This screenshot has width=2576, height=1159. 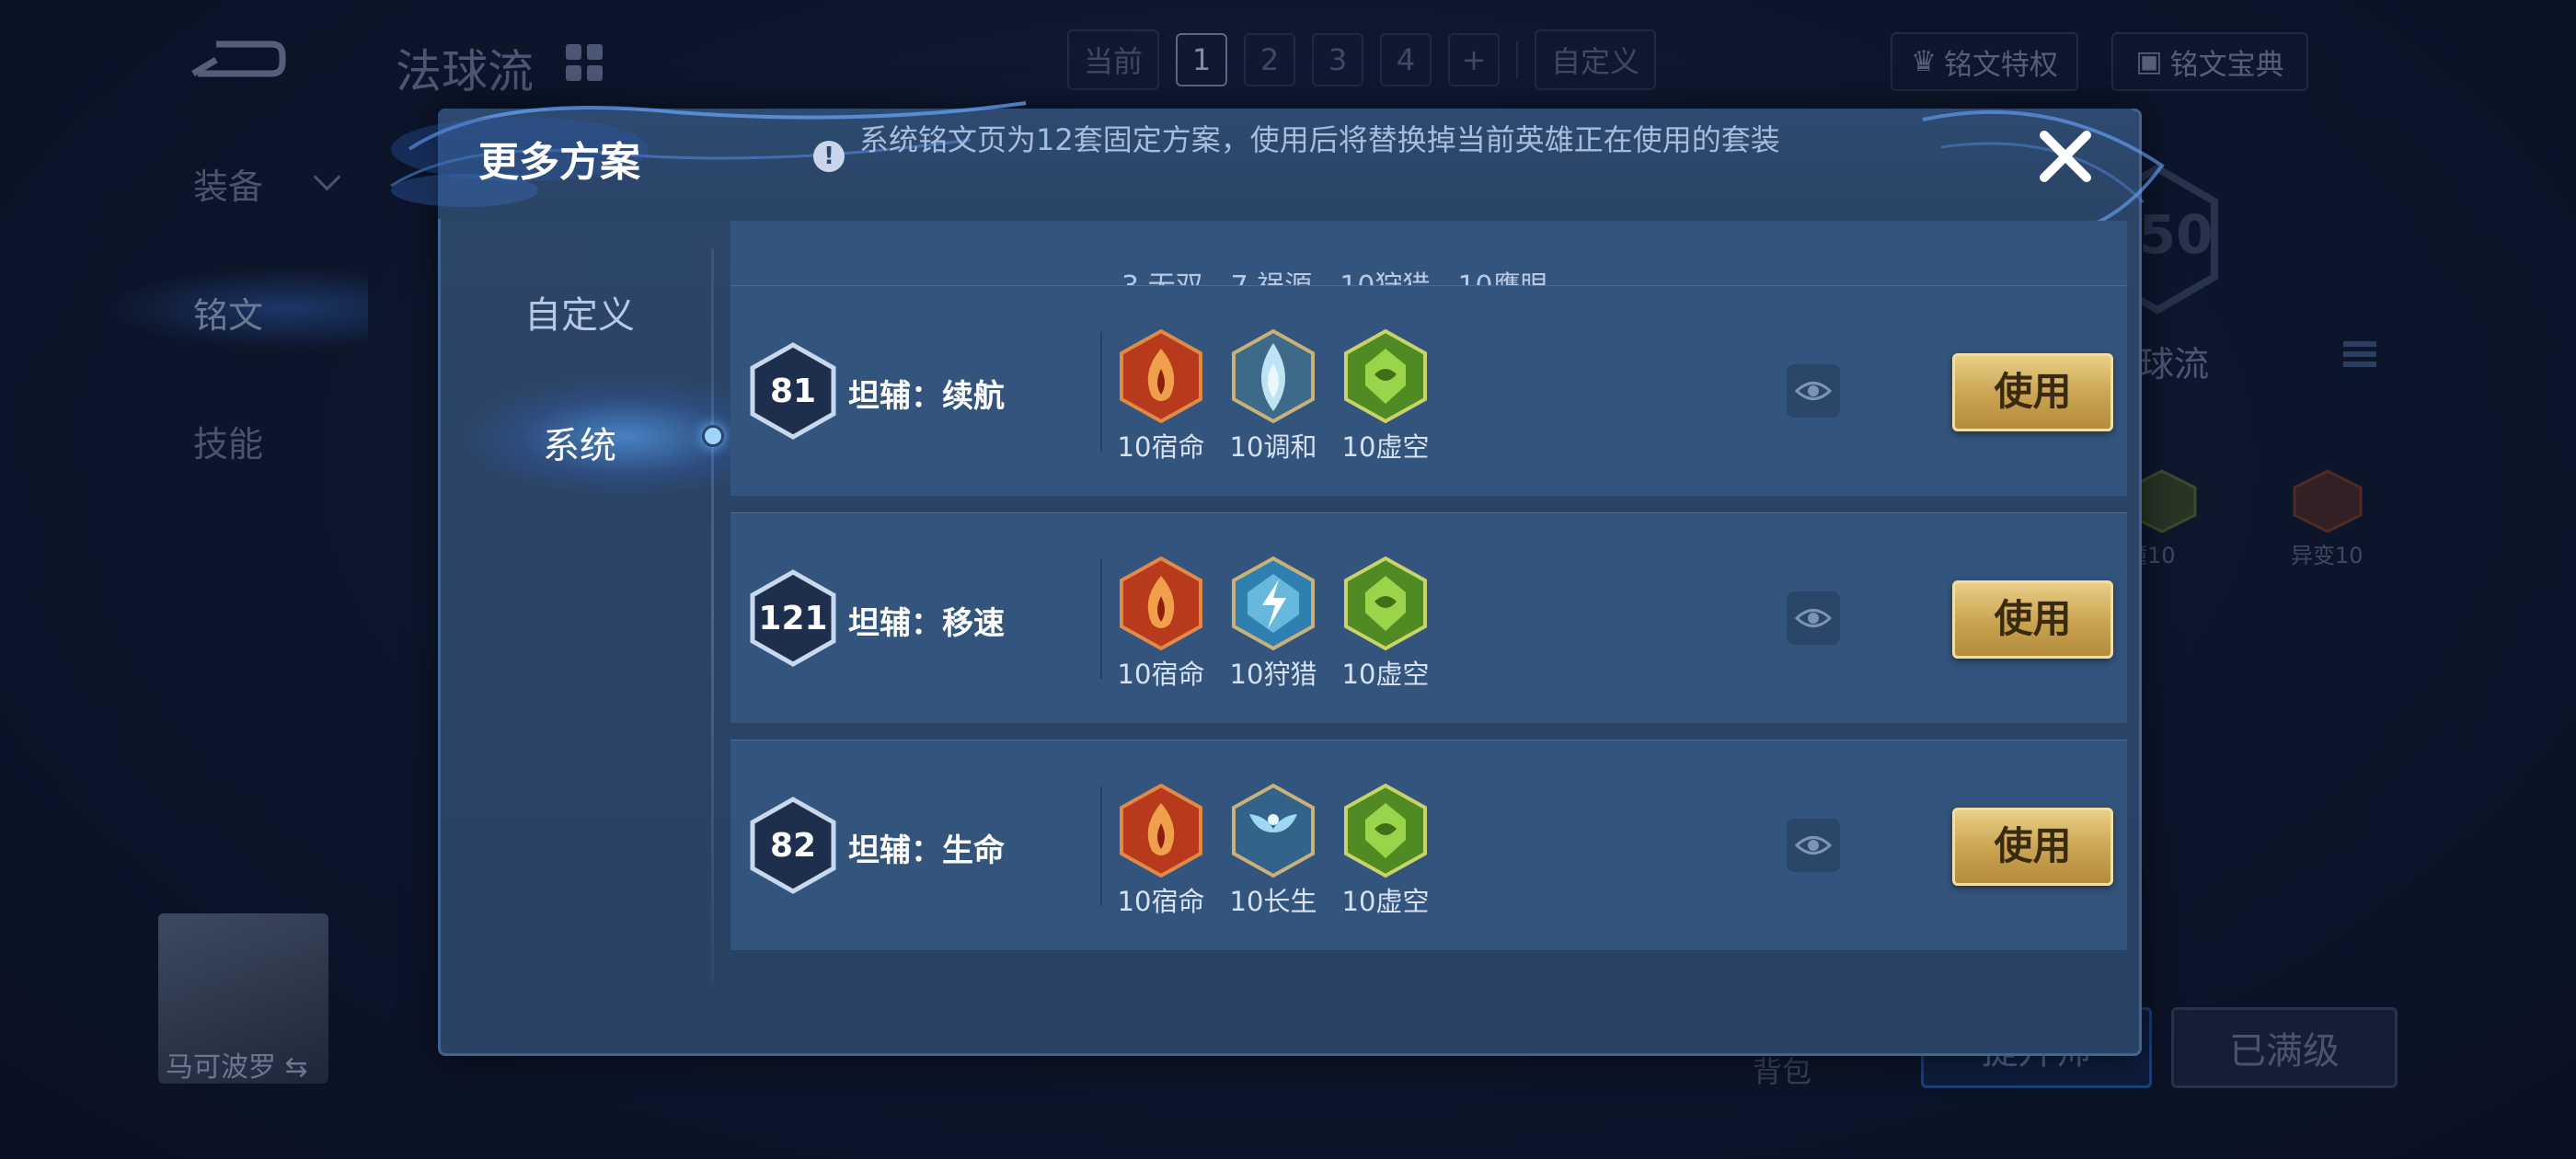 I want to click on scheme-level: 121, so click(x=793, y=618).